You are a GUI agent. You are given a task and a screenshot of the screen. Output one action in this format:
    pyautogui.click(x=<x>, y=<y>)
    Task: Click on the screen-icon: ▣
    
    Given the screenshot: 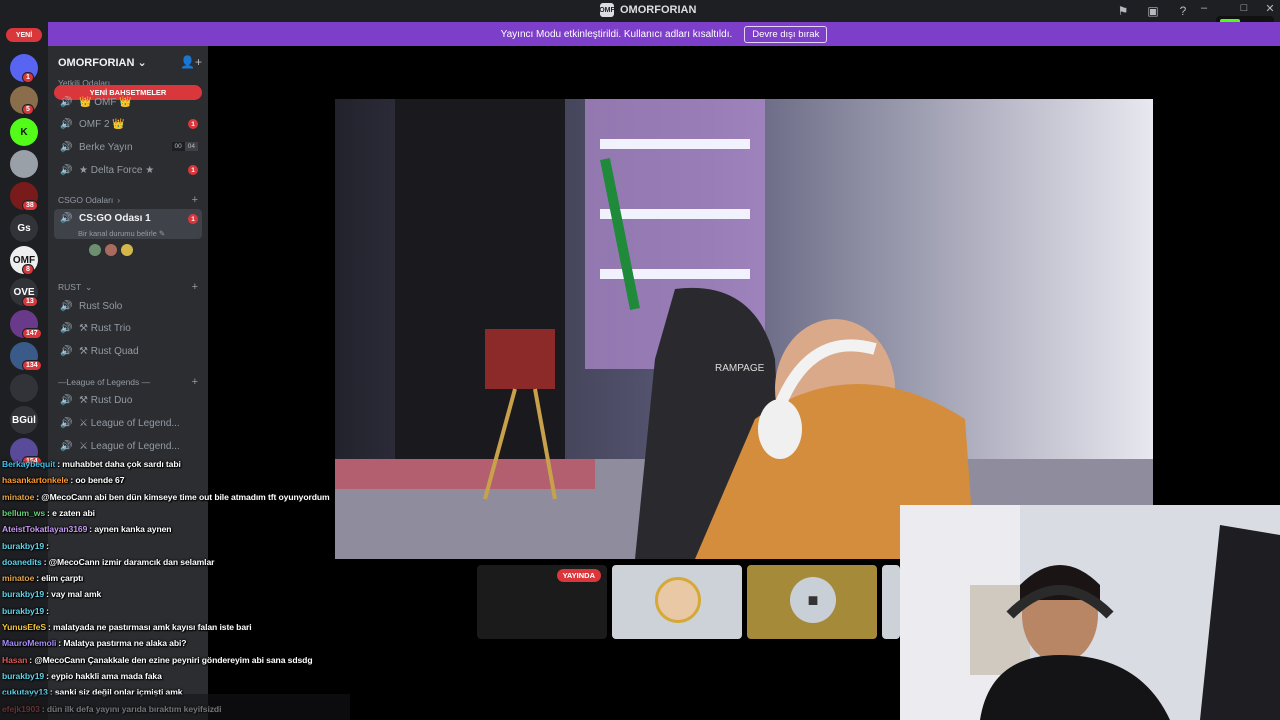 What is the action you would take?
    pyautogui.click(x=1153, y=11)
    